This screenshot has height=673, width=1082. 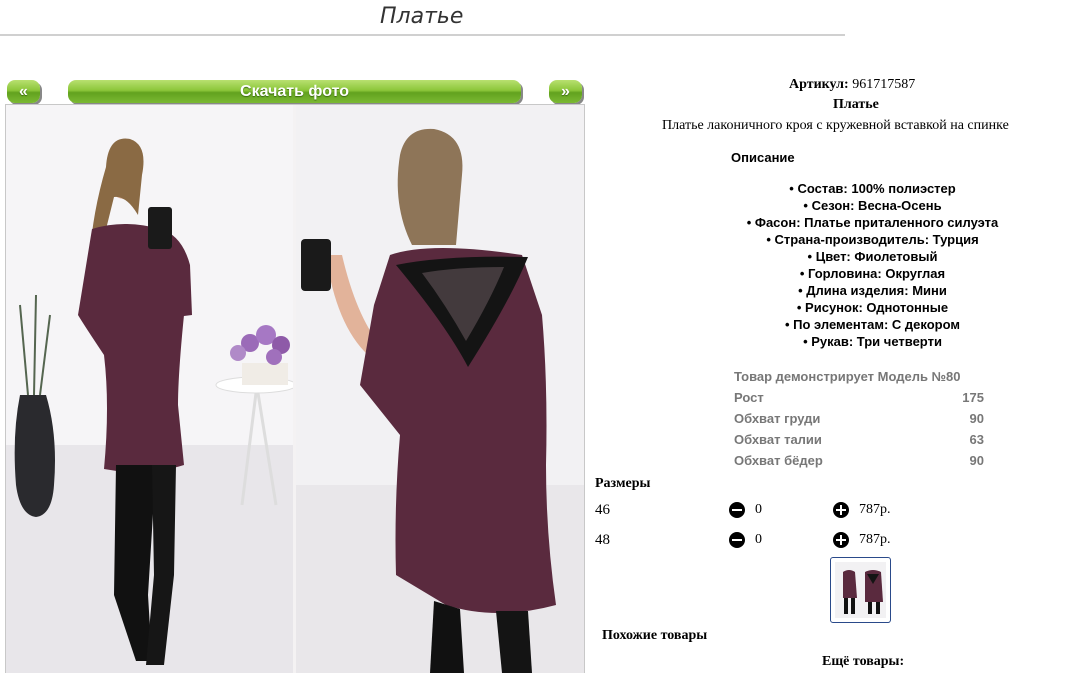 What do you see at coordinates (863, 661) in the screenshot?
I see `more-products-heading: Ещё товары:` at bounding box center [863, 661].